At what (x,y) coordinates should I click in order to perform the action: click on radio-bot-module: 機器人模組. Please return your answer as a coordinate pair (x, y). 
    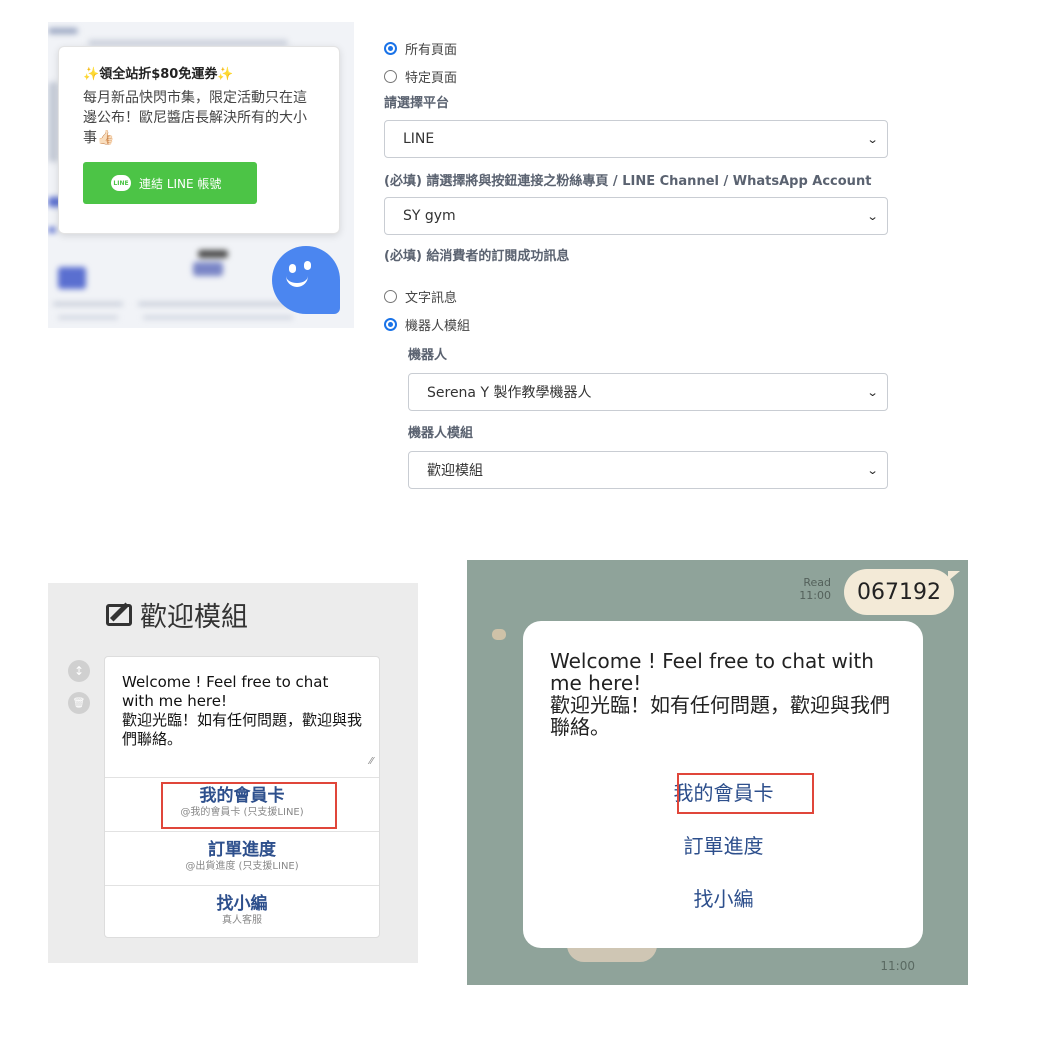
    Looking at the image, I should click on (636, 324).